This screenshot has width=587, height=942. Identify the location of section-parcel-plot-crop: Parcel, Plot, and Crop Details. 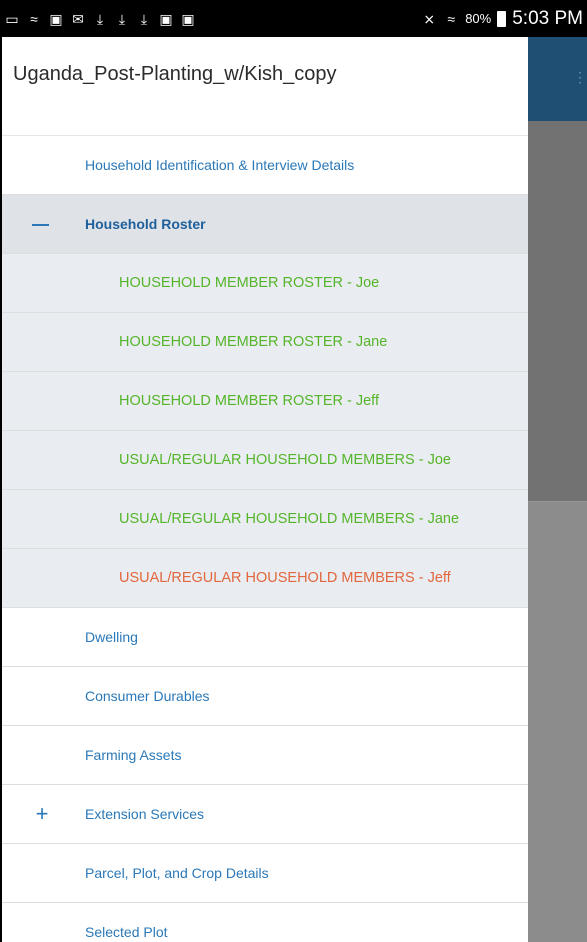
(265, 873).